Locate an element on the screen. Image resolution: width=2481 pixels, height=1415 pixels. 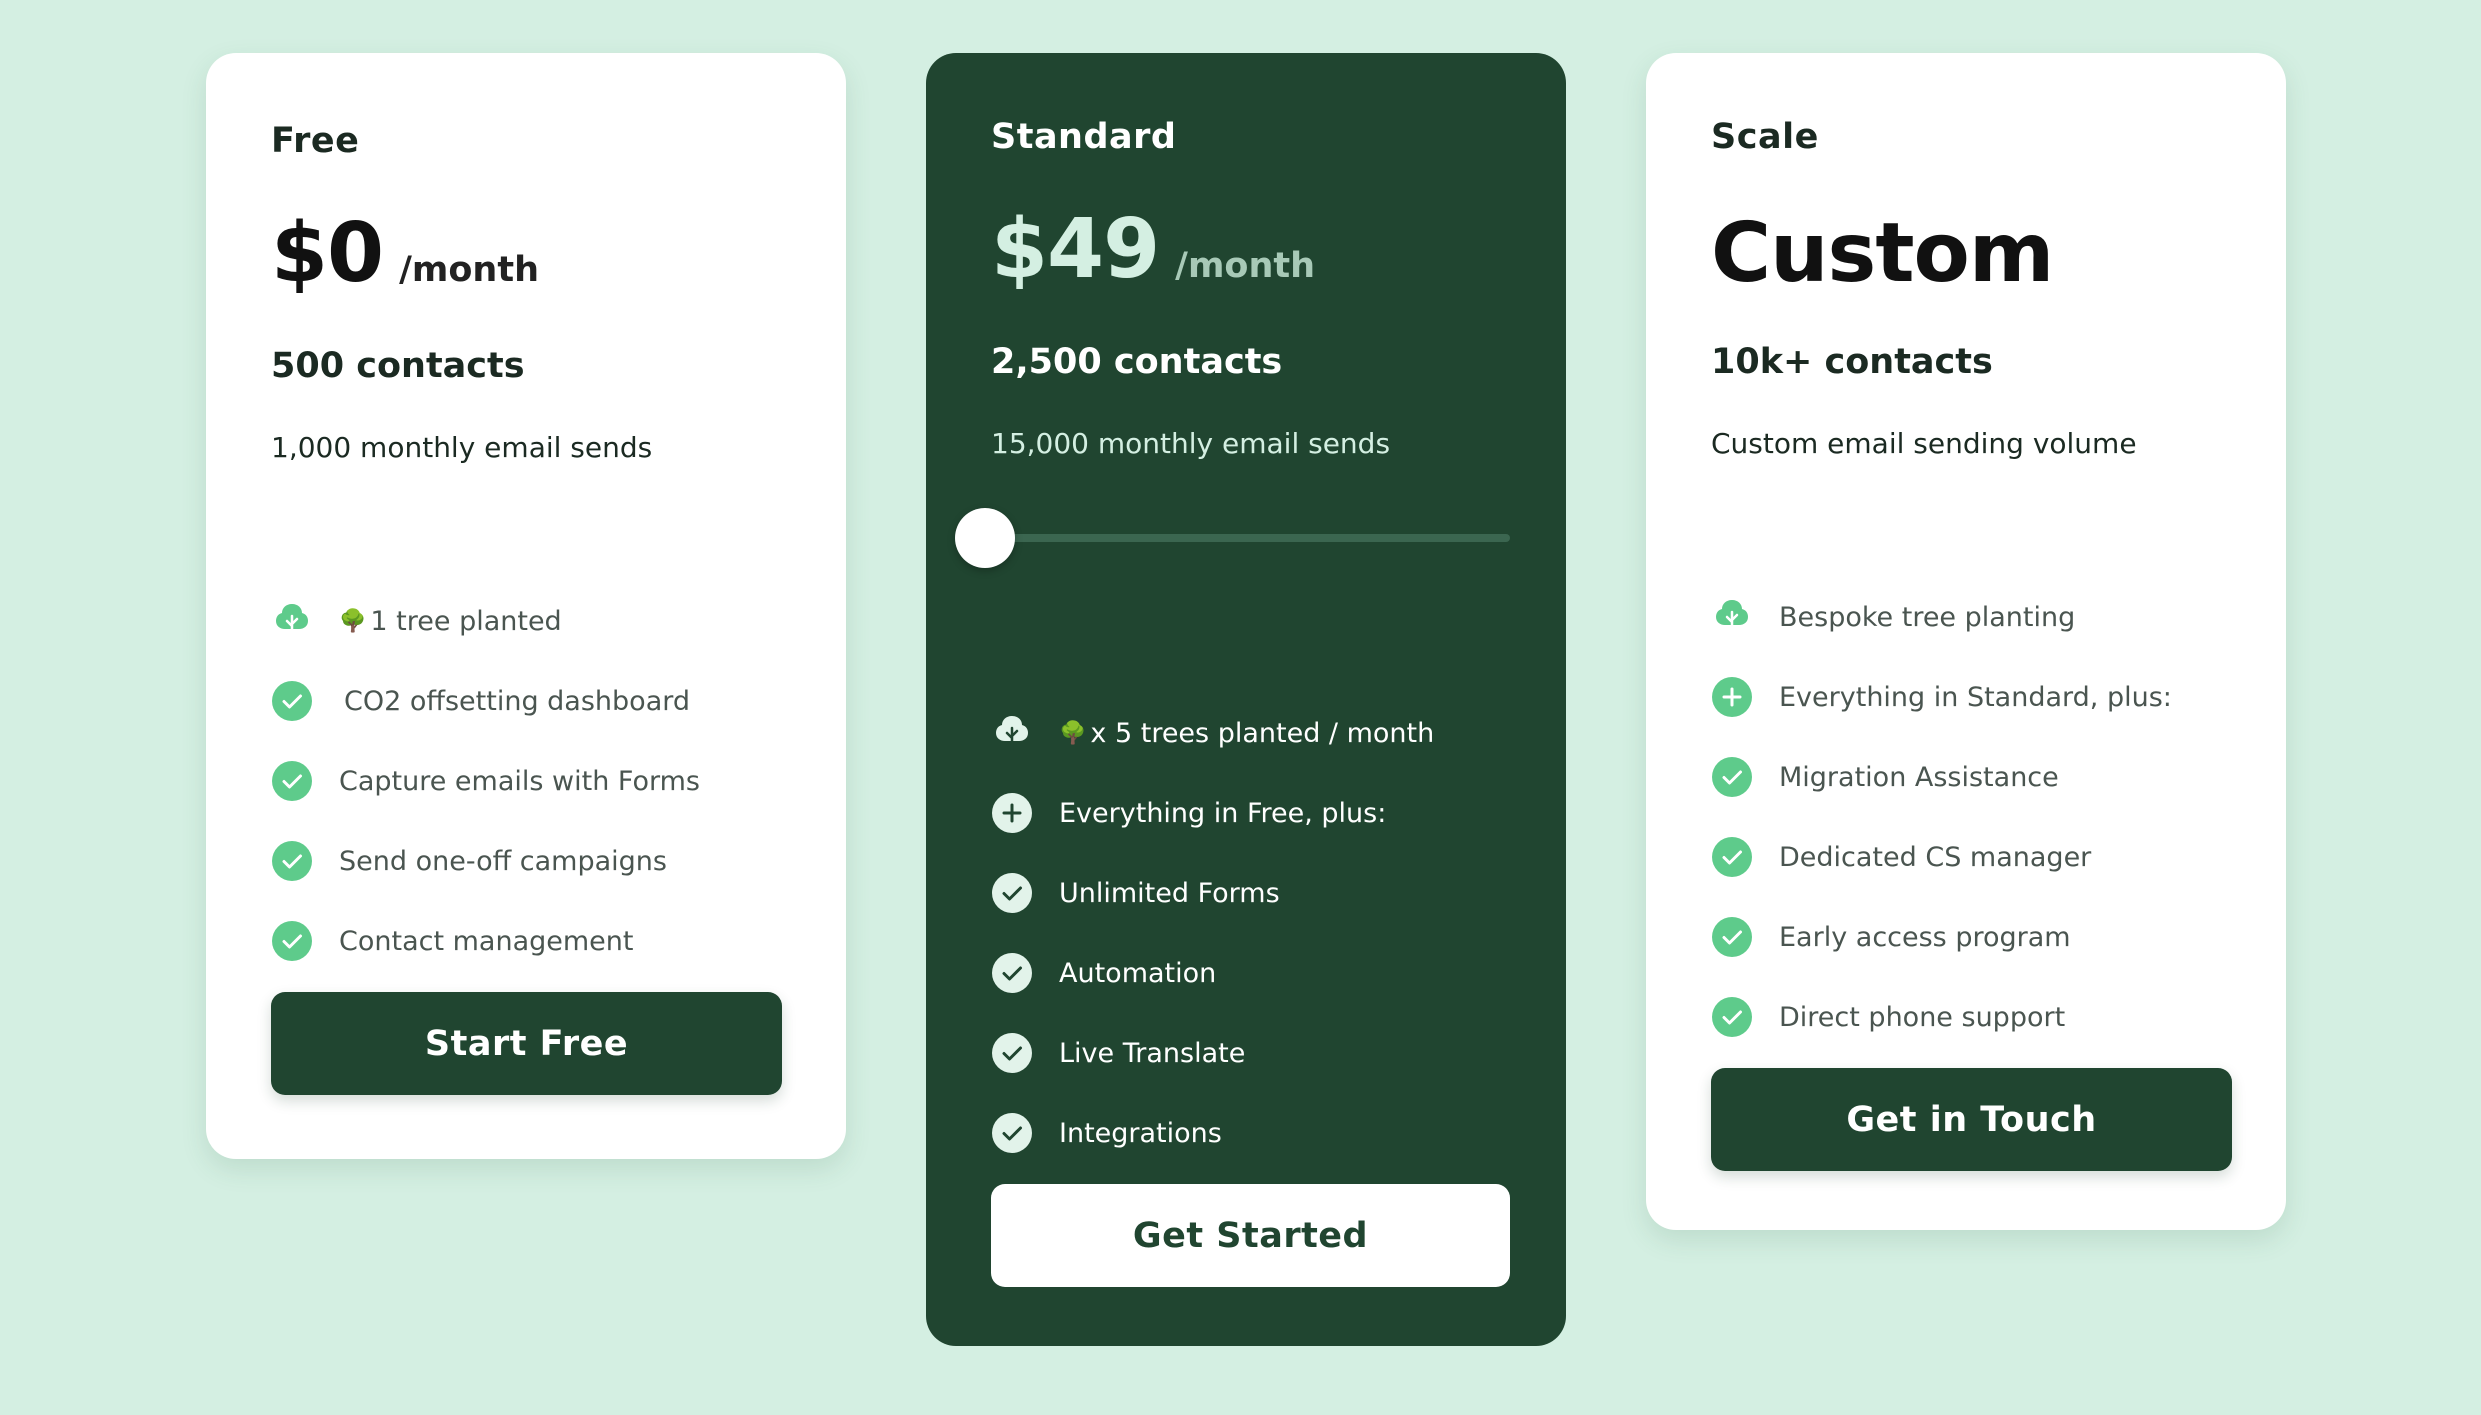
feature-item: Dedicated CS manager is located at coordinates (1941, 857).